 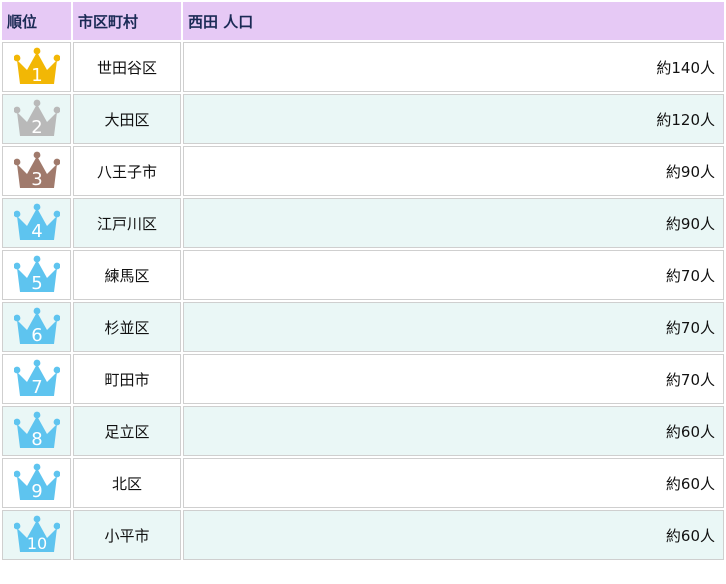 What do you see at coordinates (127, 327) in the screenshot?
I see `city-name: 杉並区` at bounding box center [127, 327].